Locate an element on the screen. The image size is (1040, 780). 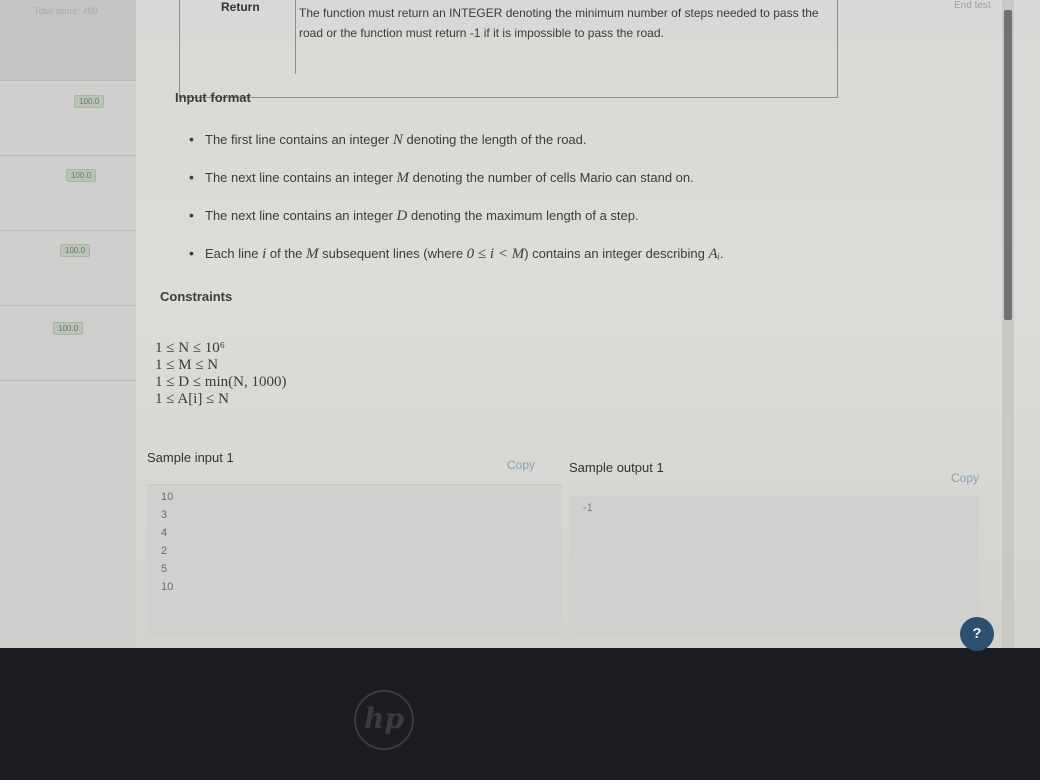
code-line: 5 is located at coordinates (164, 569).